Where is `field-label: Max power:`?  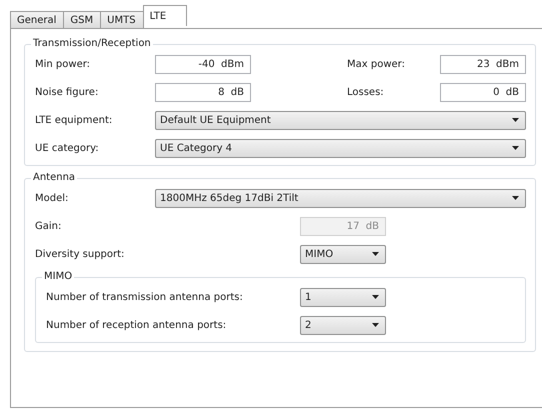 field-label: Max power: is located at coordinates (376, 64).